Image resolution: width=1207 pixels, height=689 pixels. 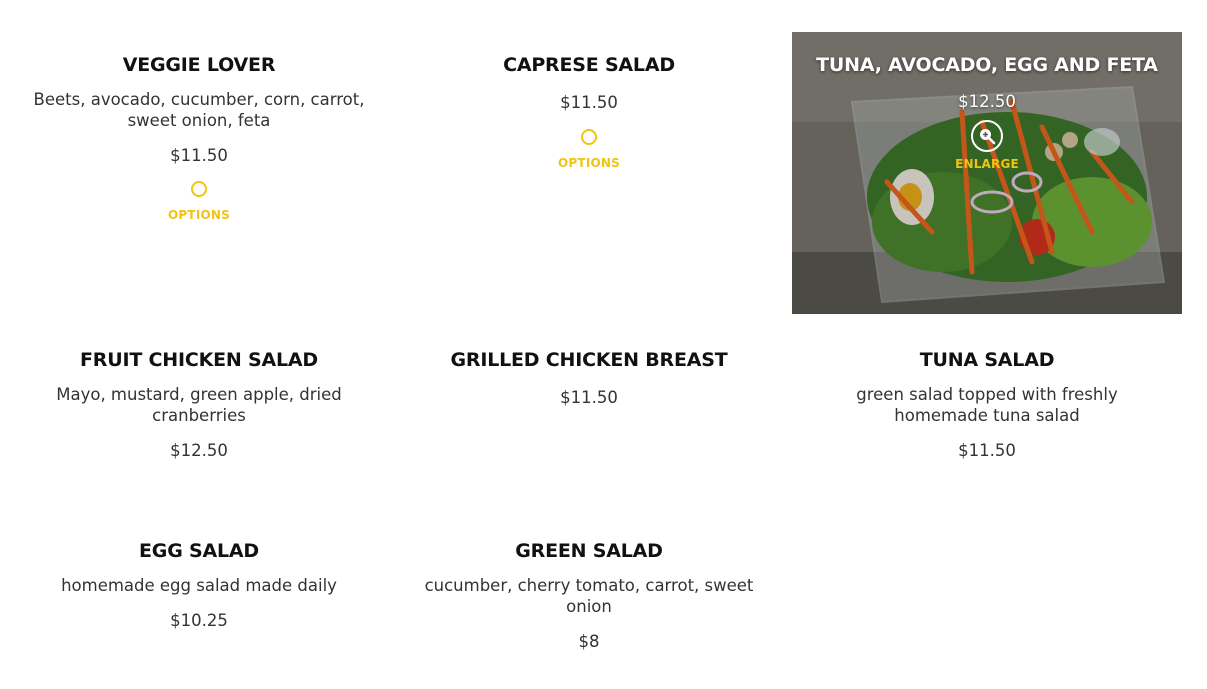 I want to click on item-title: CAPRESE SALAD, so click(x=589, y=65).